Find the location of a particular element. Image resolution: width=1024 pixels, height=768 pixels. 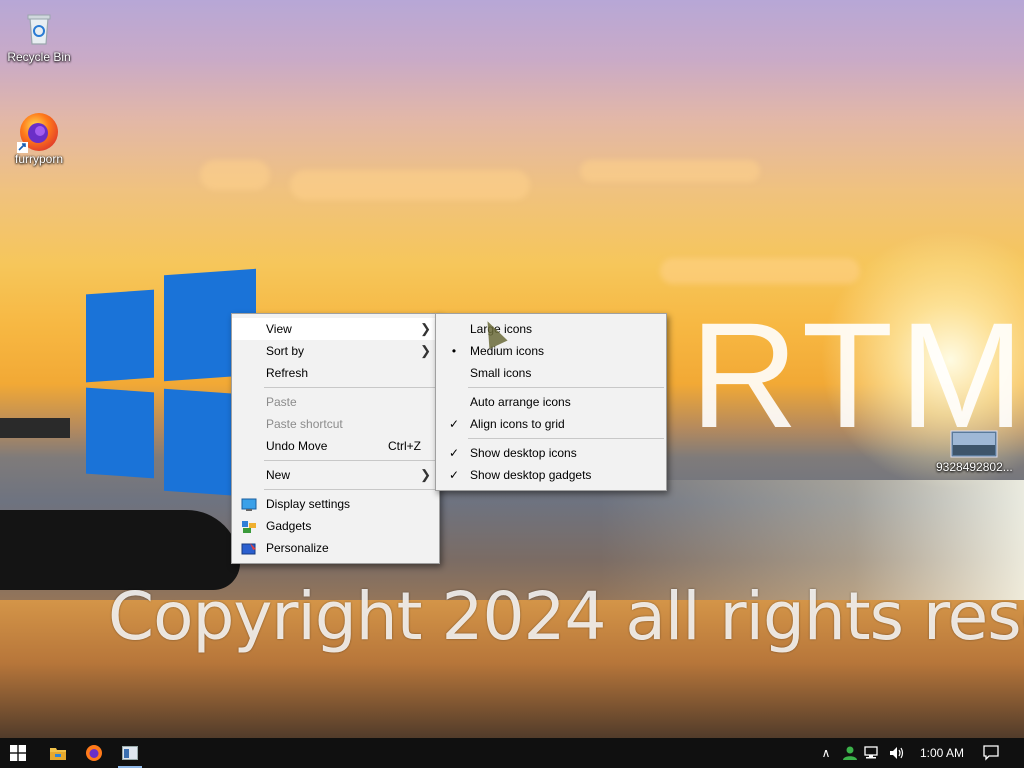

firefox-icon is located at coordinates (94, 753).